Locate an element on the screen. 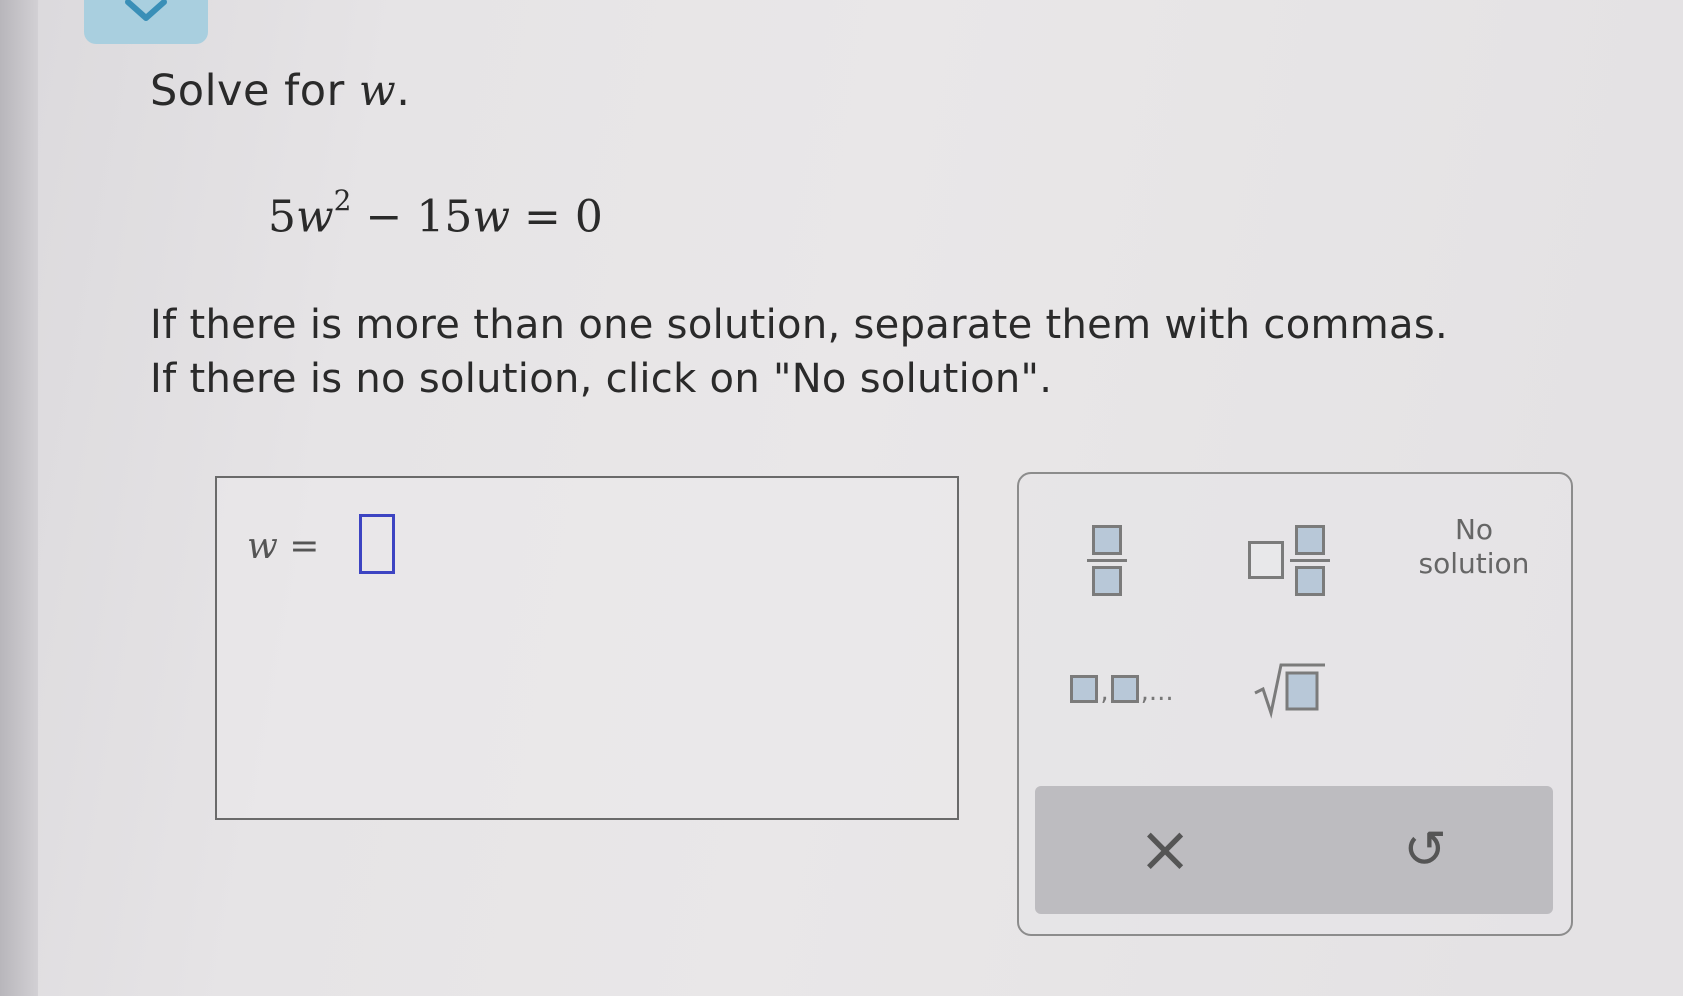 The image size is (1683, 996). no-solution-label: No solution is located at coordinates (1474, 547).